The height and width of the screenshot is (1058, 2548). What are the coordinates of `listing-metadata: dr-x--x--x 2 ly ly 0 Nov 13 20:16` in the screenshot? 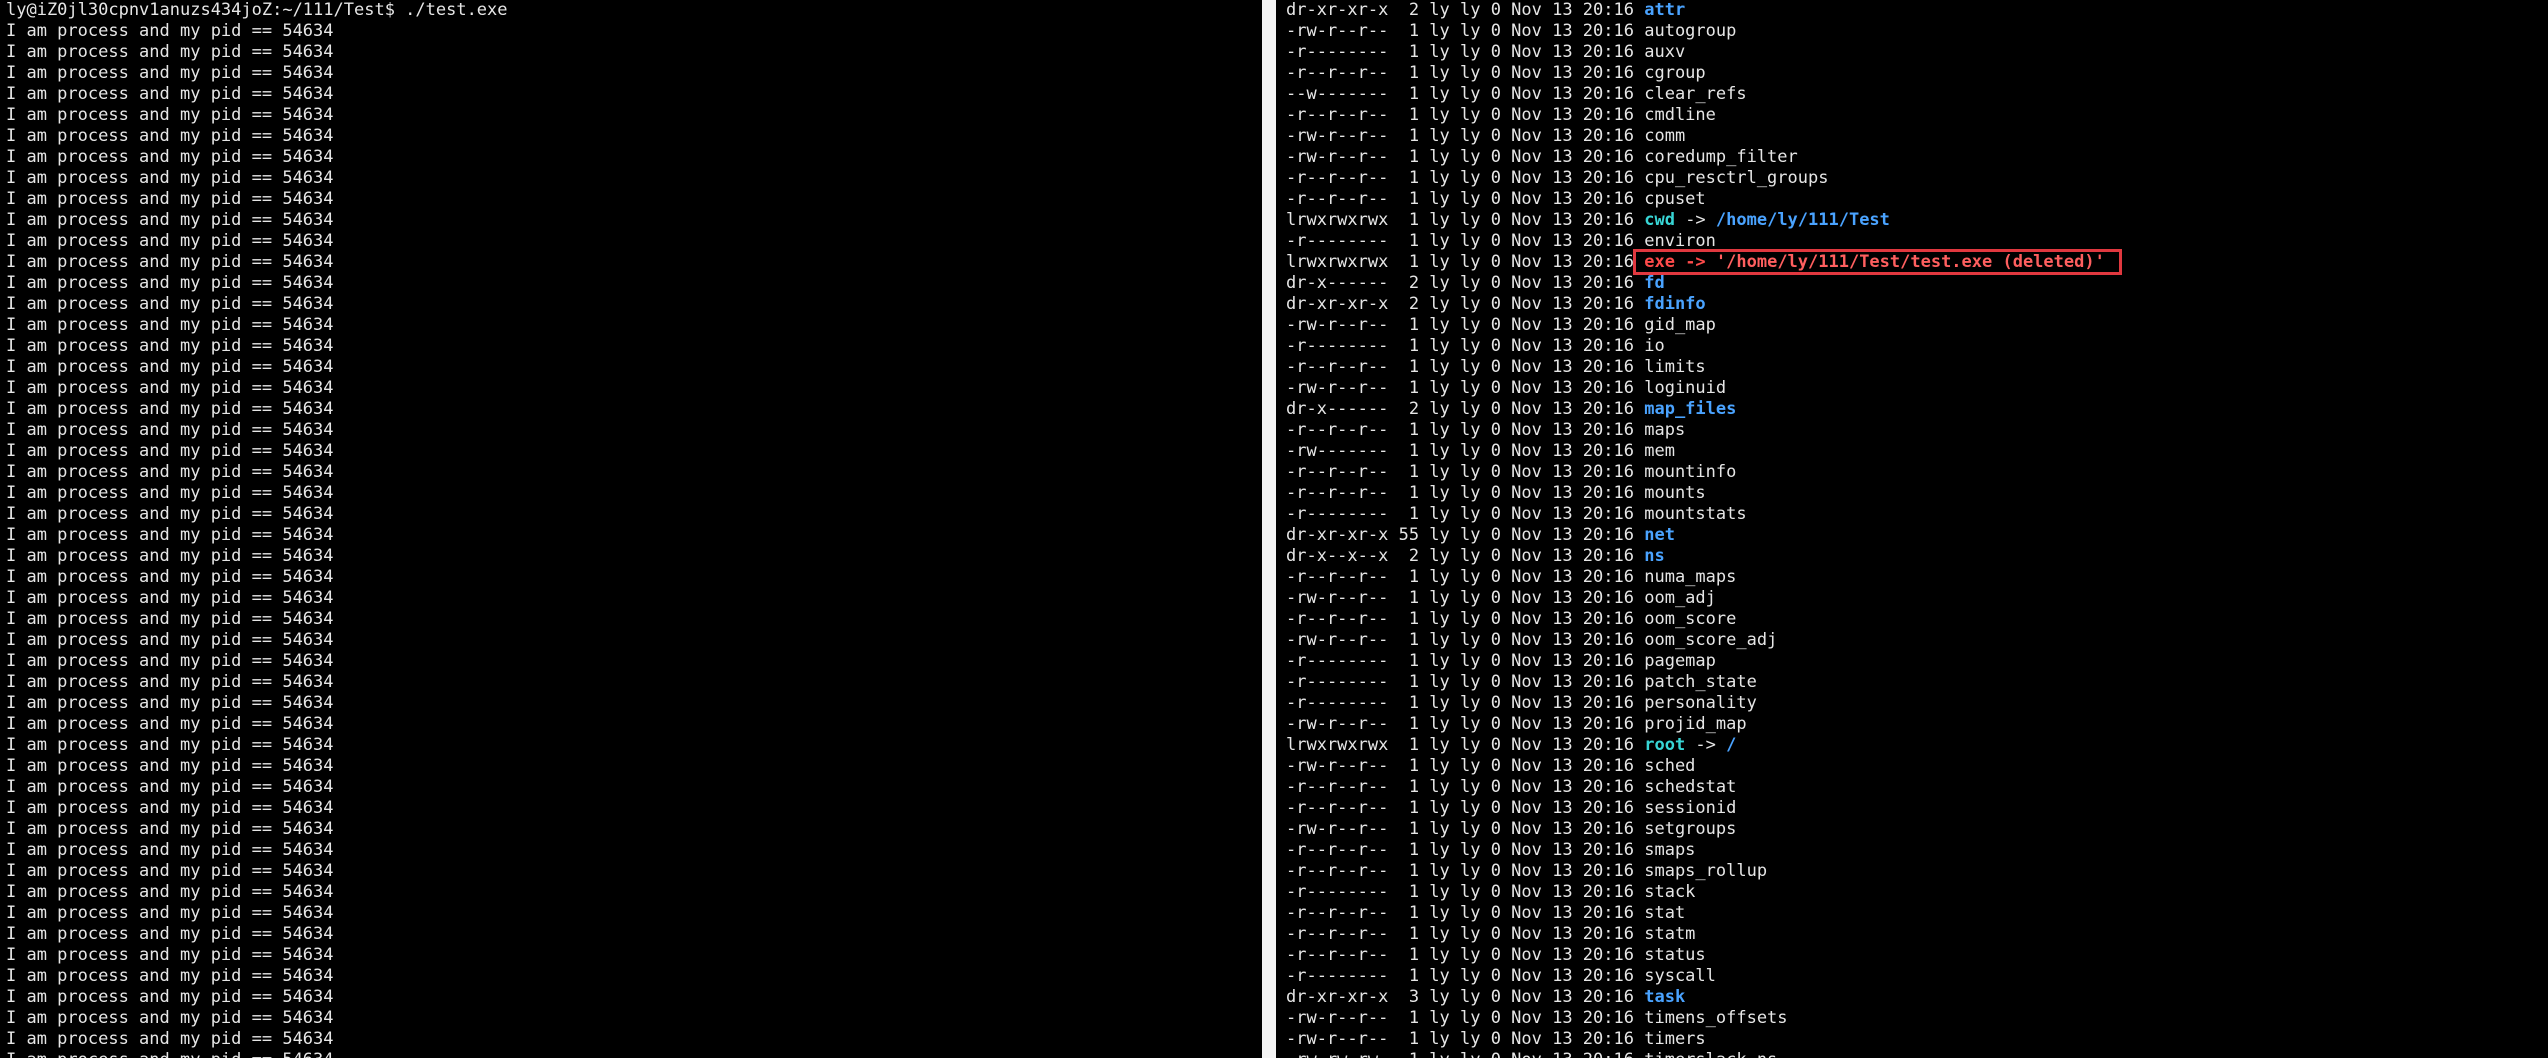 It's located at (1465, 556).